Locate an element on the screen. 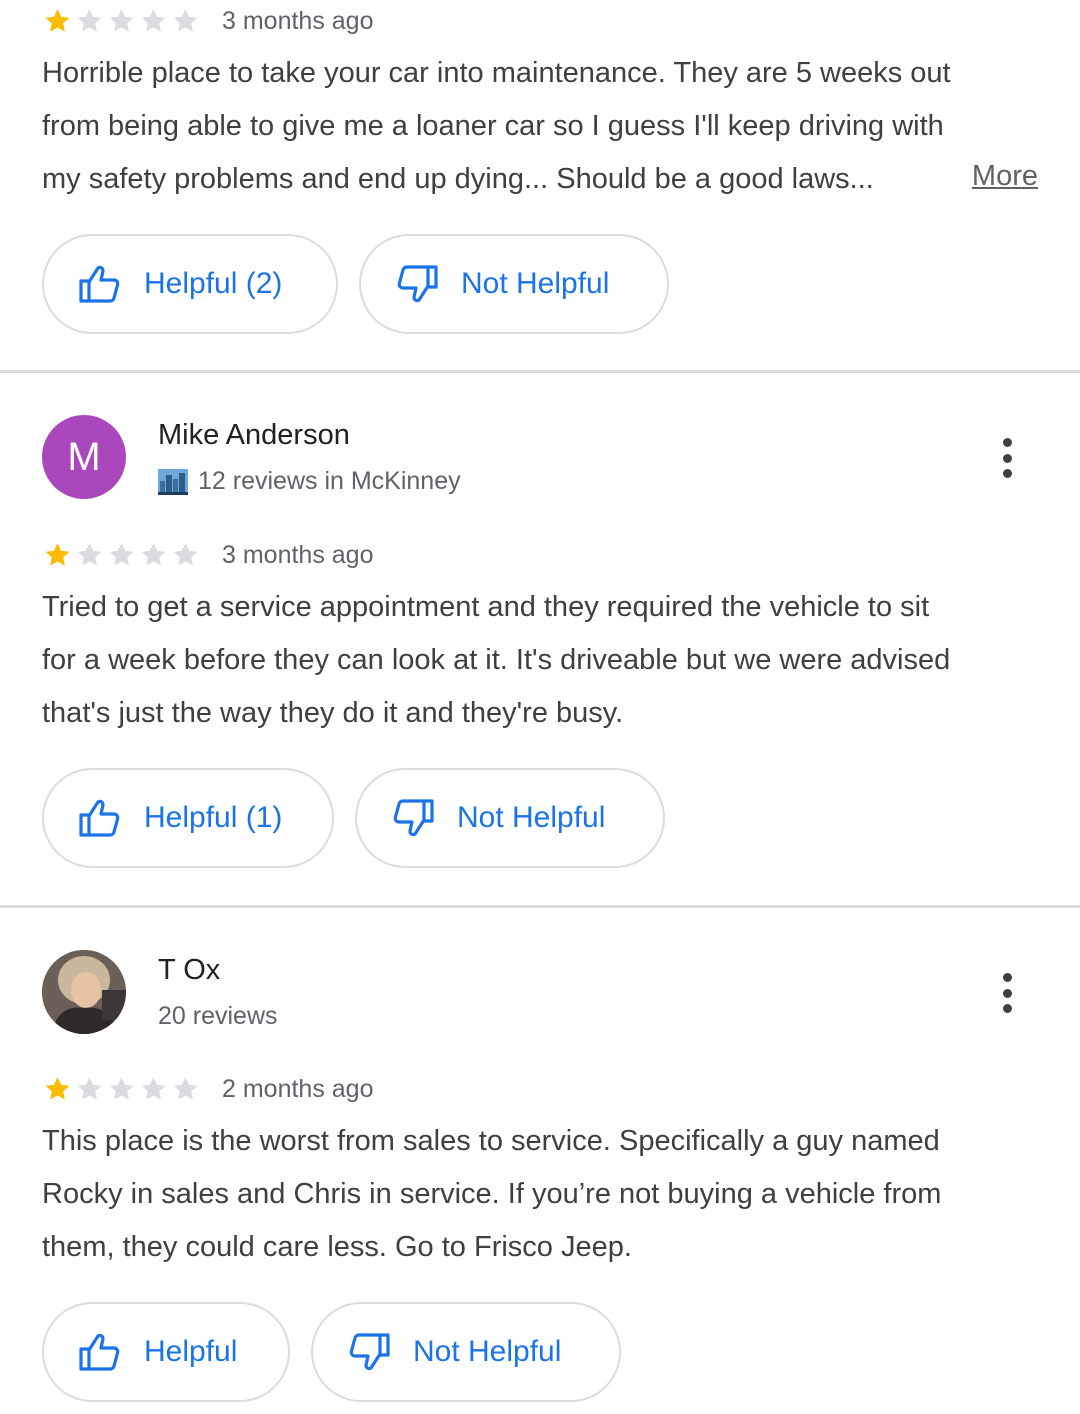 The image size is (1080, 1414). city-skyline-icon is located at coordinates (173, 481).